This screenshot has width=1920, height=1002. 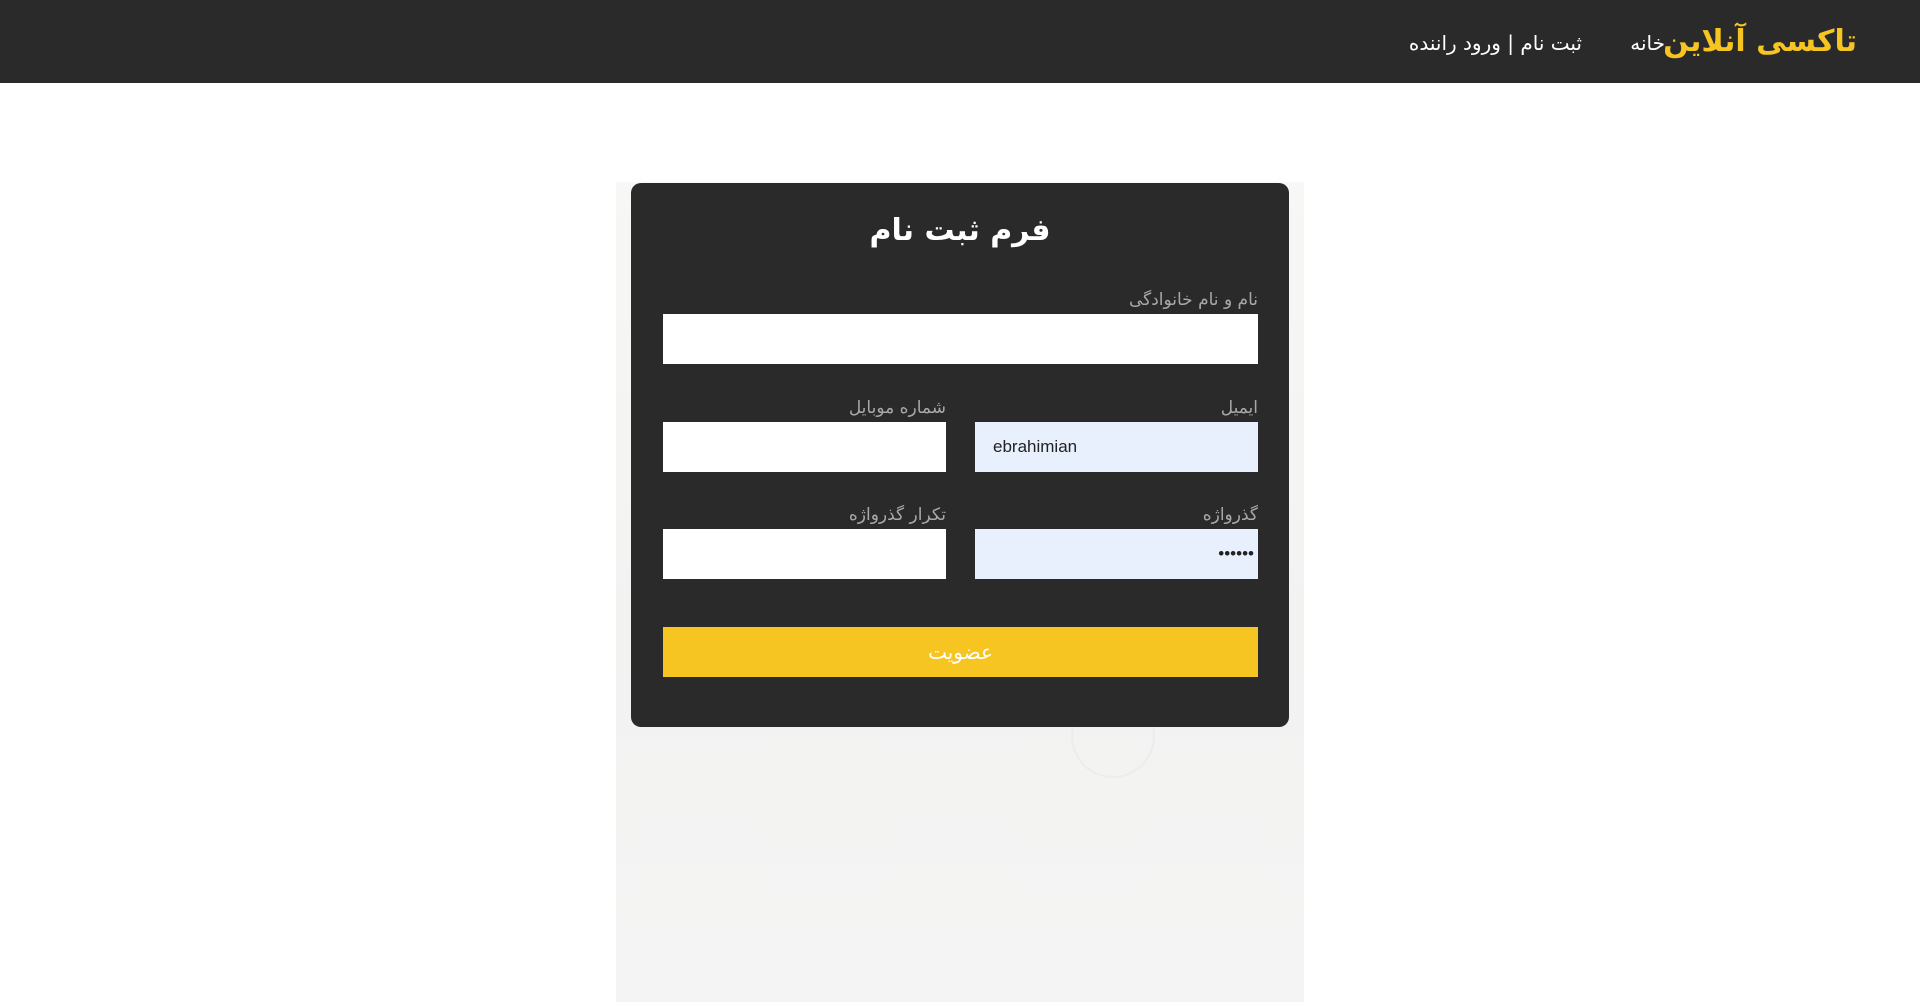 What do you see at coordinates (1495, 43) in the screenshot?
I see `nav-link-driver-register-login: ثبت نام | ورود راننده` at bounding box center [1495, 43].